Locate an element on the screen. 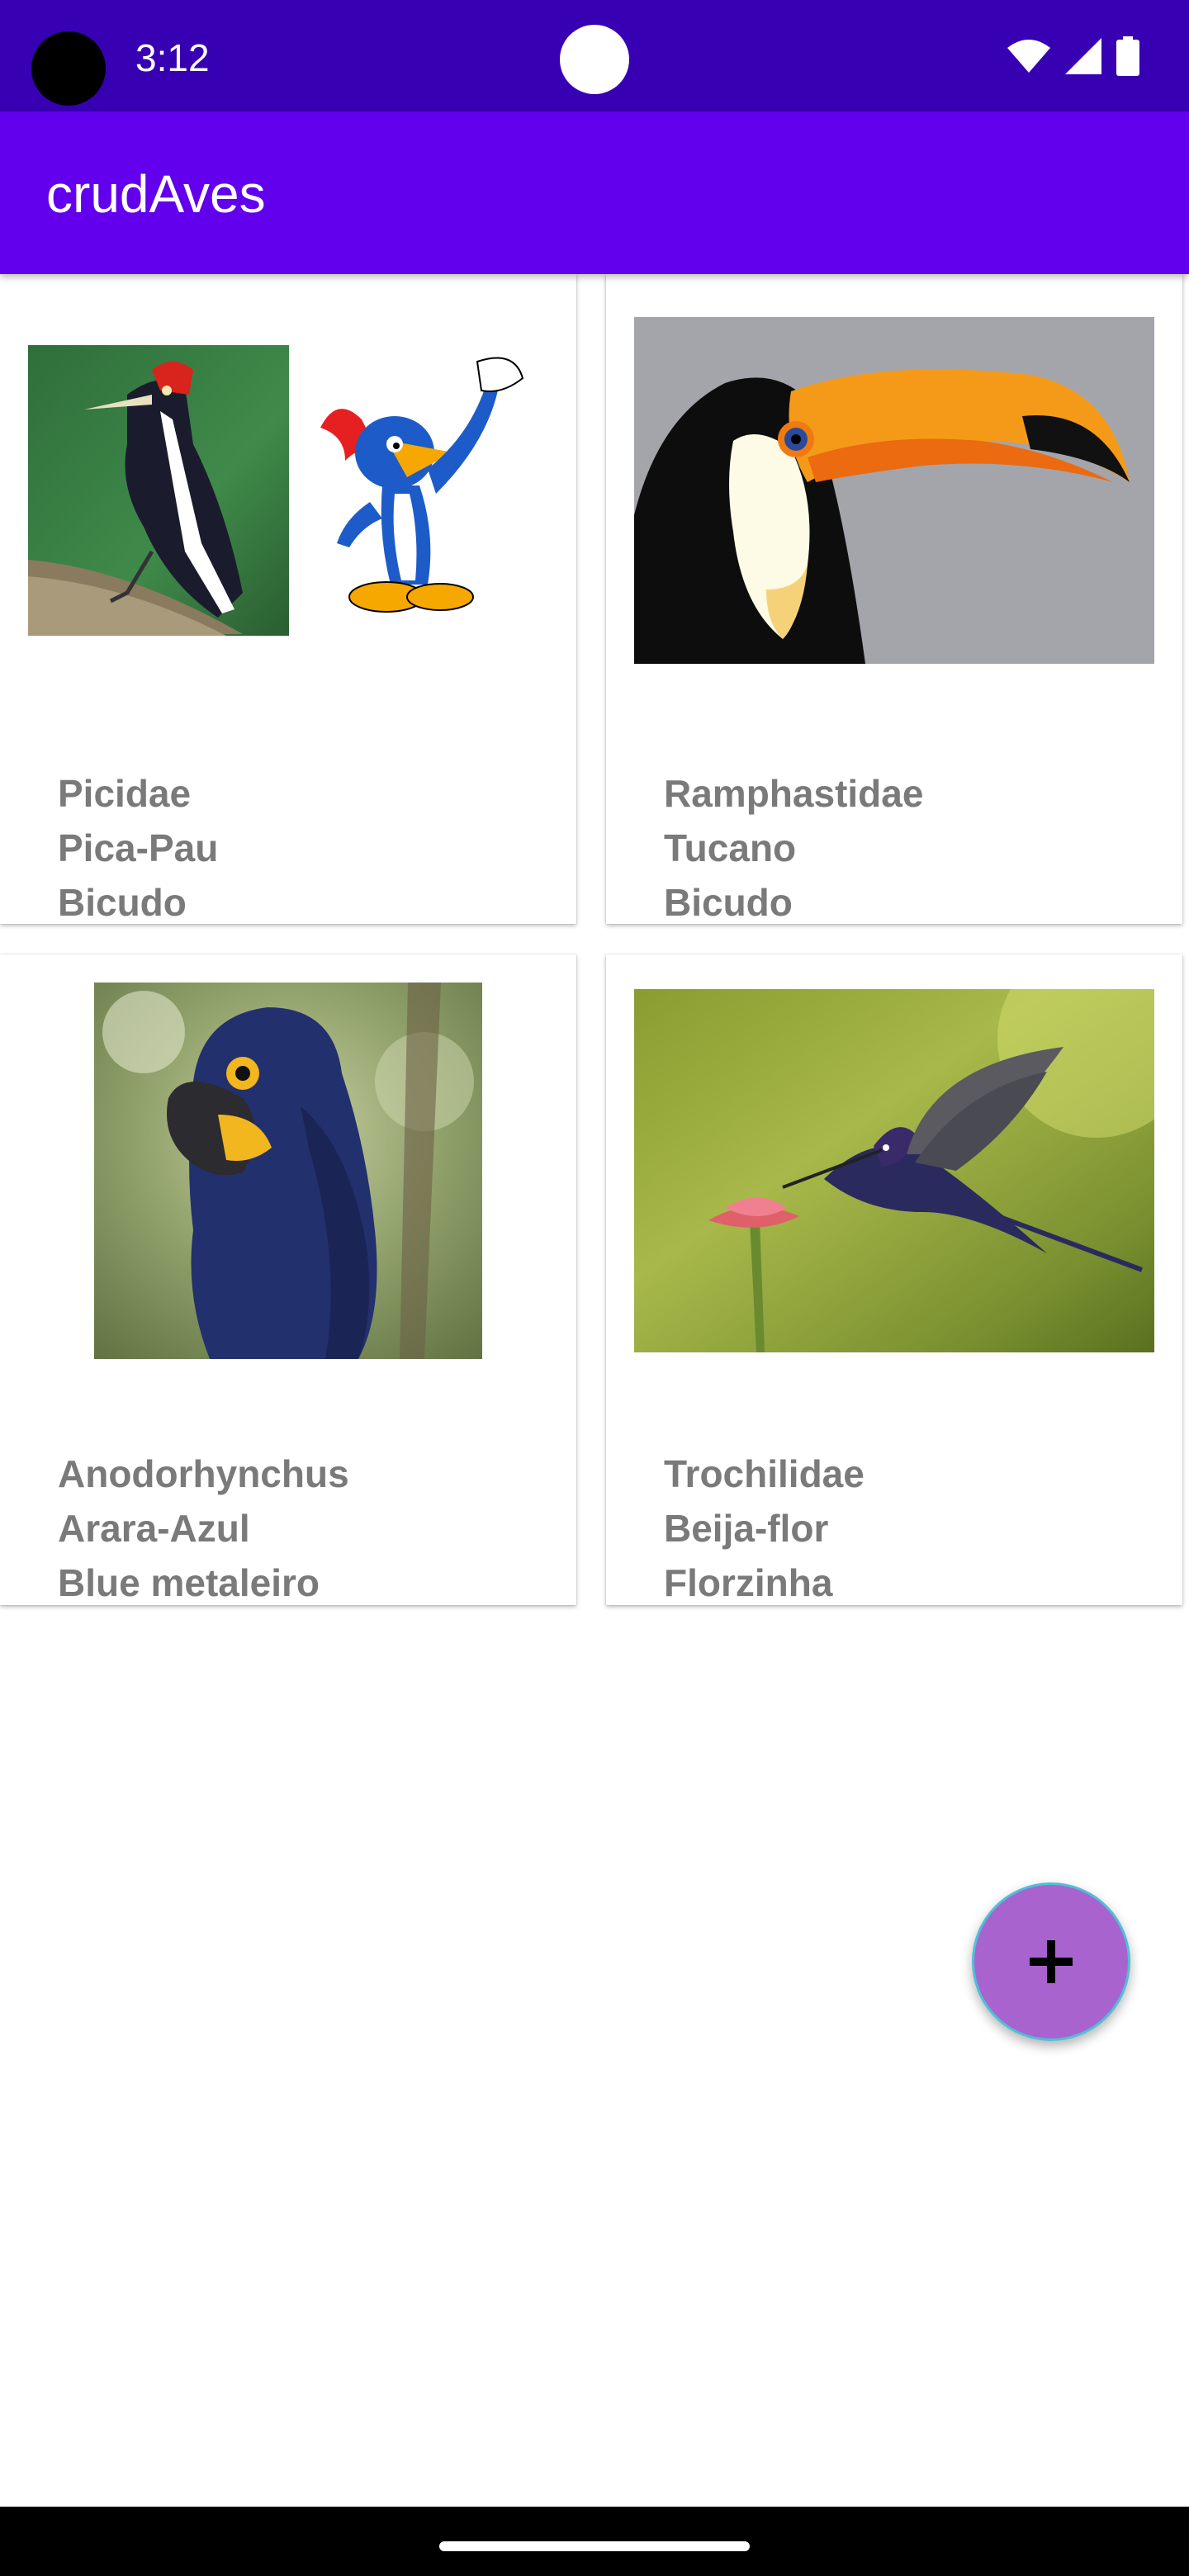 The height and width of the screenshot is (2576, 1189). hummingbird-photo is located at coordinates (894, 1170).